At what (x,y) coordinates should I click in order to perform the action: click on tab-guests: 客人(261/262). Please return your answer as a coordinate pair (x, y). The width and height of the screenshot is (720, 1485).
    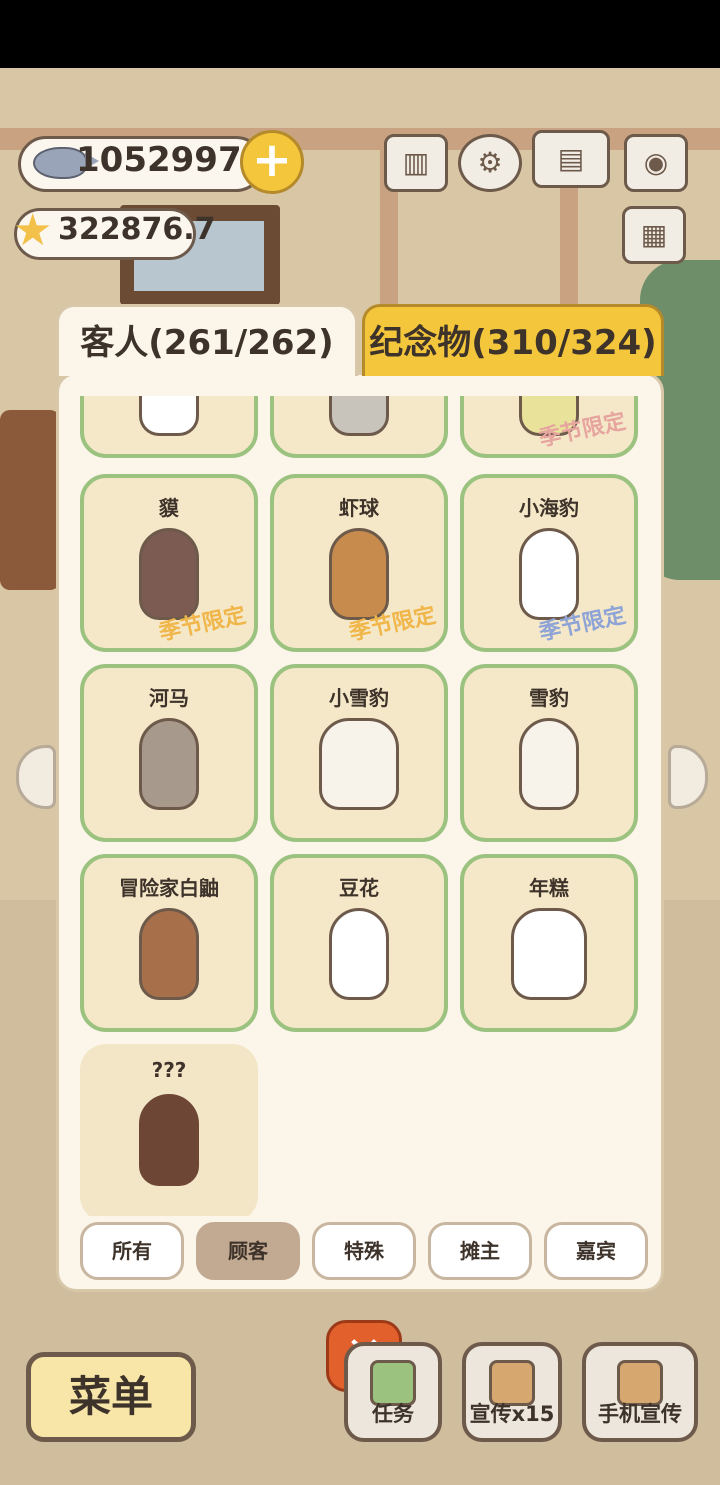
    Looking at the image, I should click on (207, 340).